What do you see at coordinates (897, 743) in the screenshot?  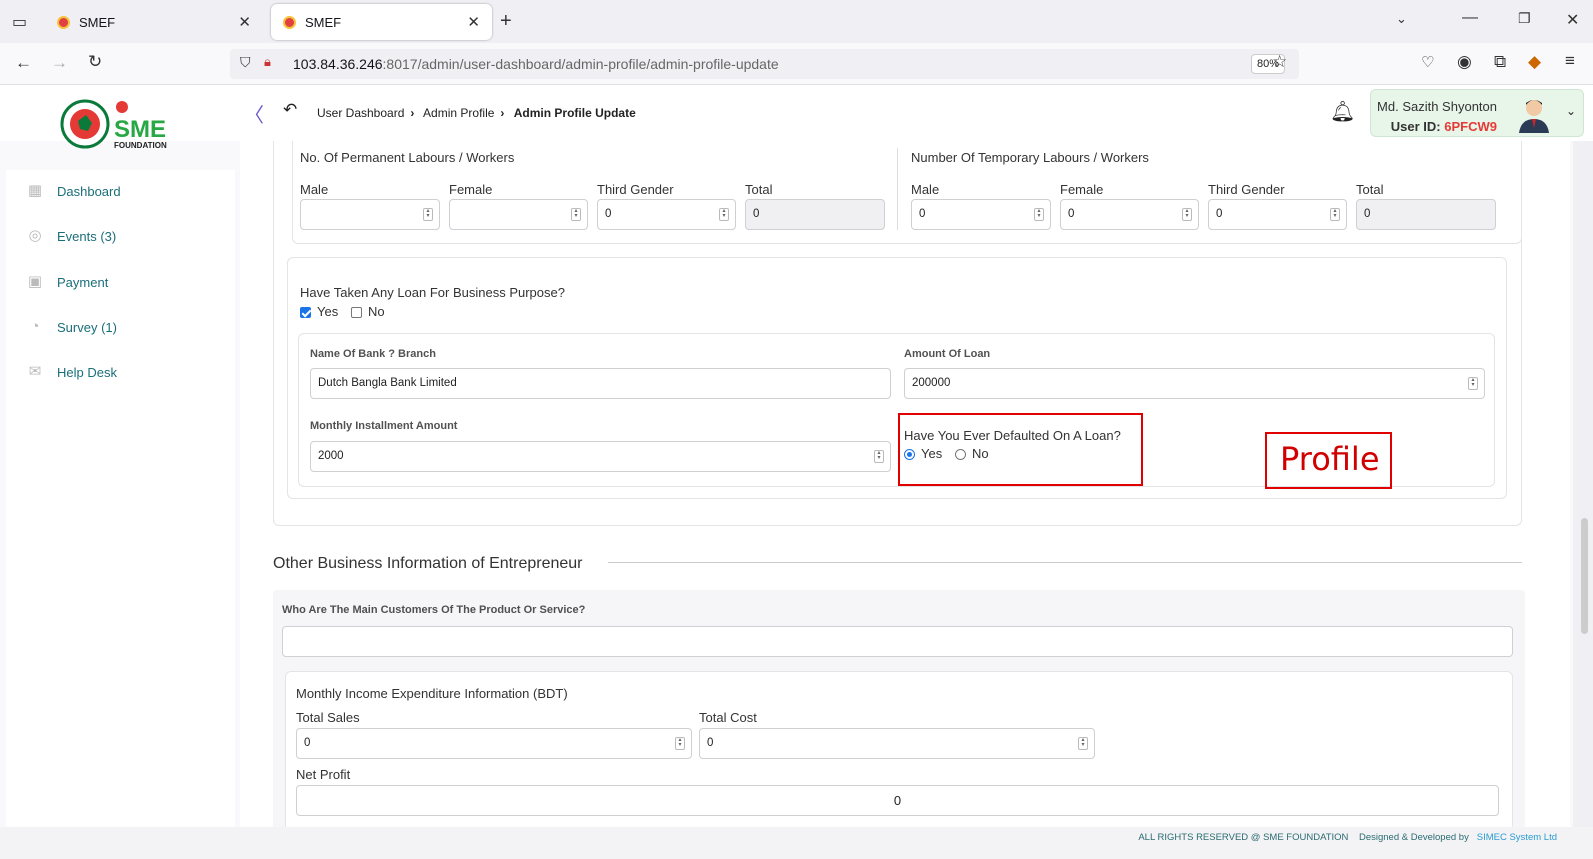 I see `cost-input: 0 ▴ ▾` at bounding box center [897, 743].